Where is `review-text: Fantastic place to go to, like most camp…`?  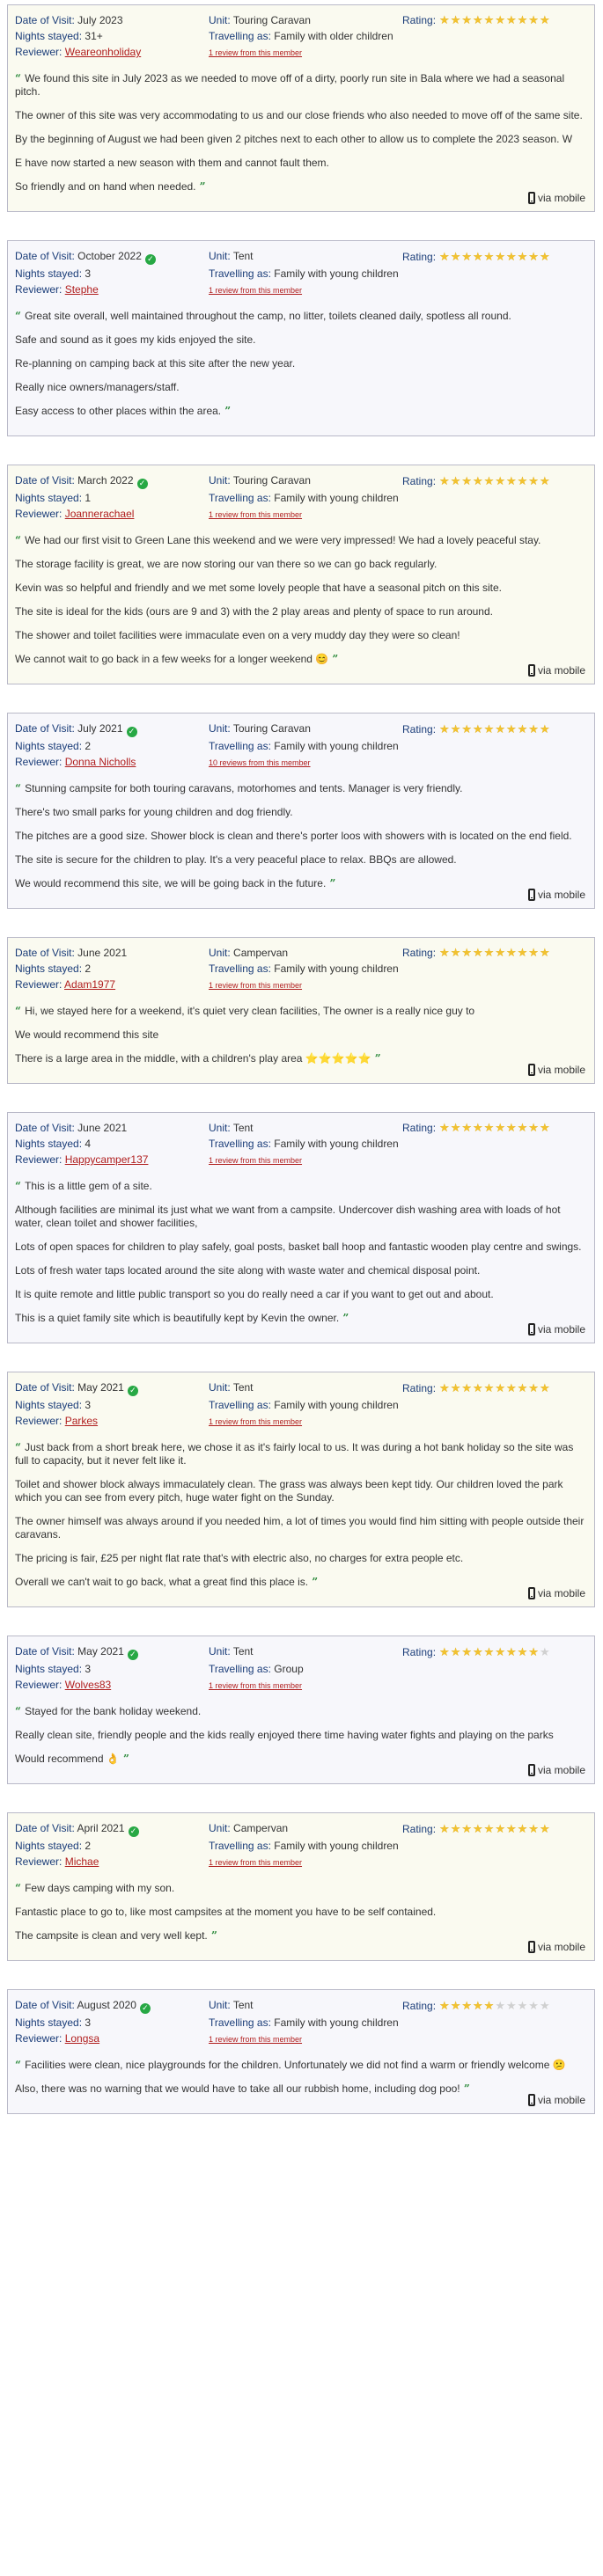 review-text: Fantastic place to go to, like most camp… is located at coordinates (226, 1912).